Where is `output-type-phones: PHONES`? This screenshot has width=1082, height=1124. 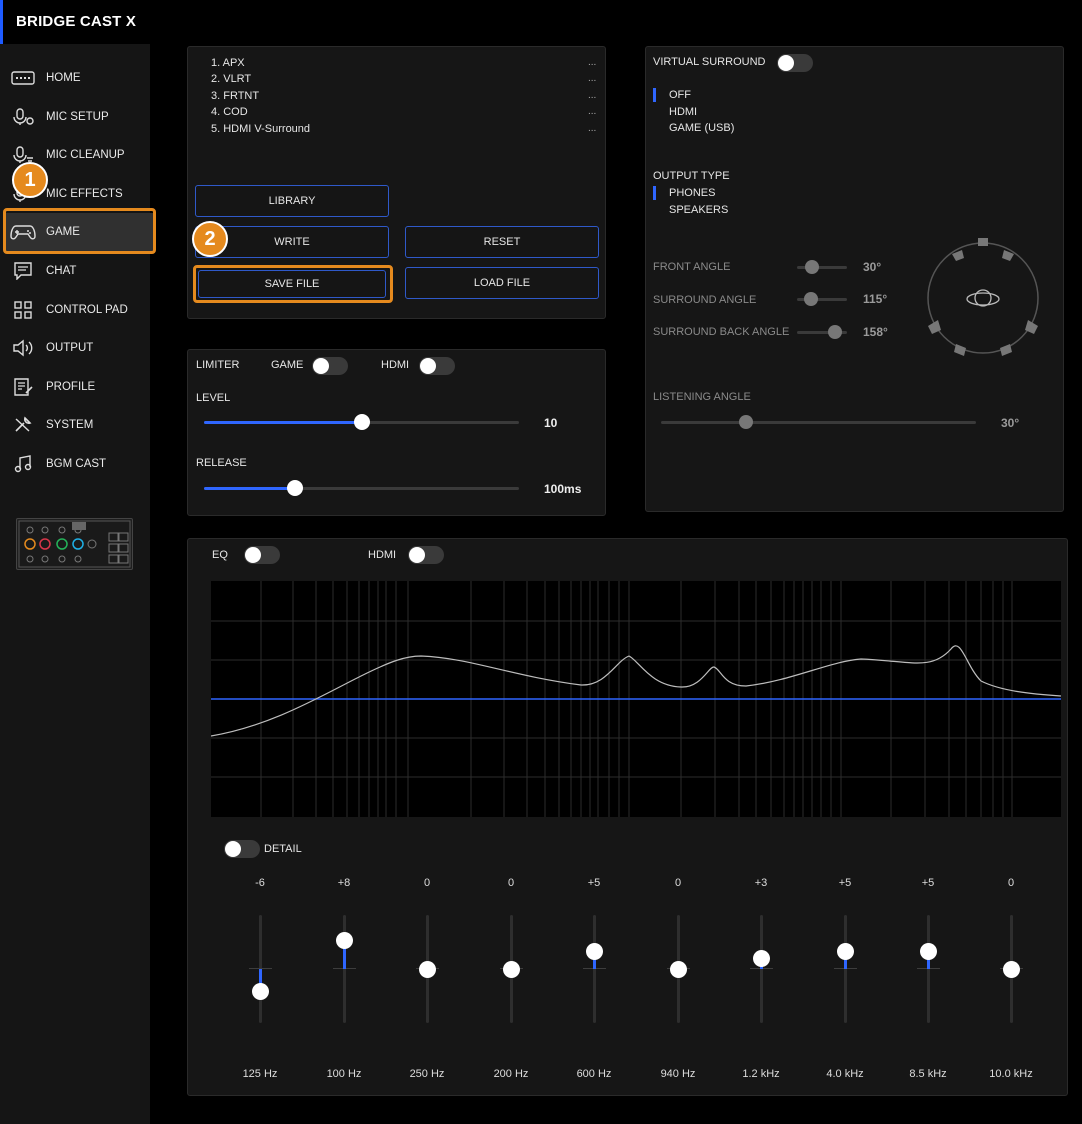 output-type-phones: PHONES is located at coordinates (692, 193).